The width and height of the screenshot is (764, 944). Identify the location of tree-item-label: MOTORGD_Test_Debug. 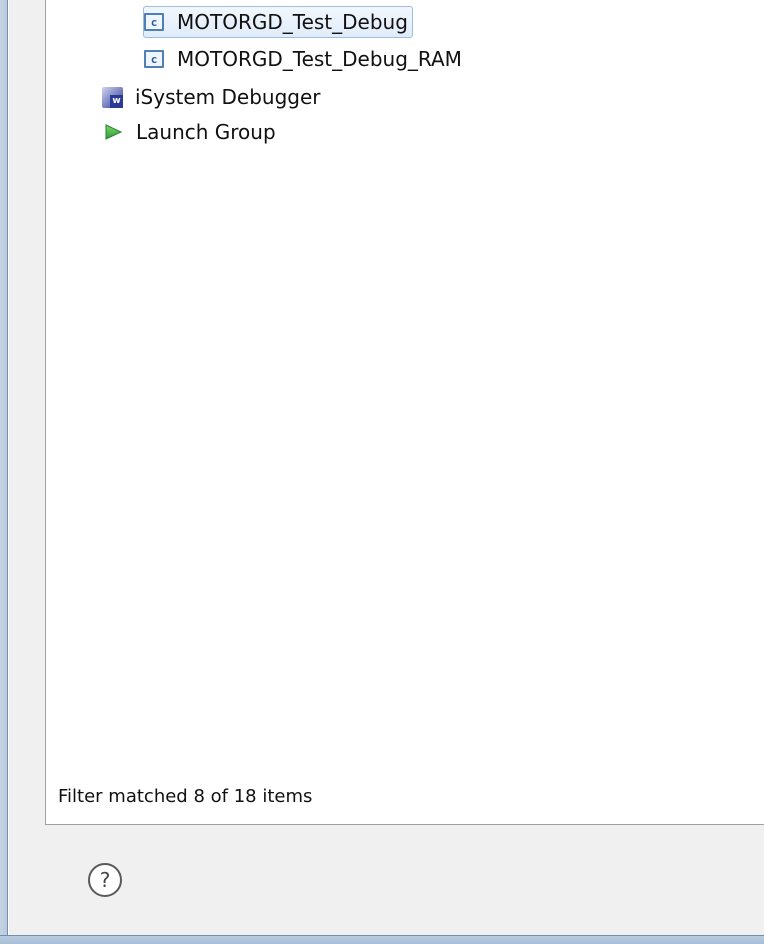
(292, 22).